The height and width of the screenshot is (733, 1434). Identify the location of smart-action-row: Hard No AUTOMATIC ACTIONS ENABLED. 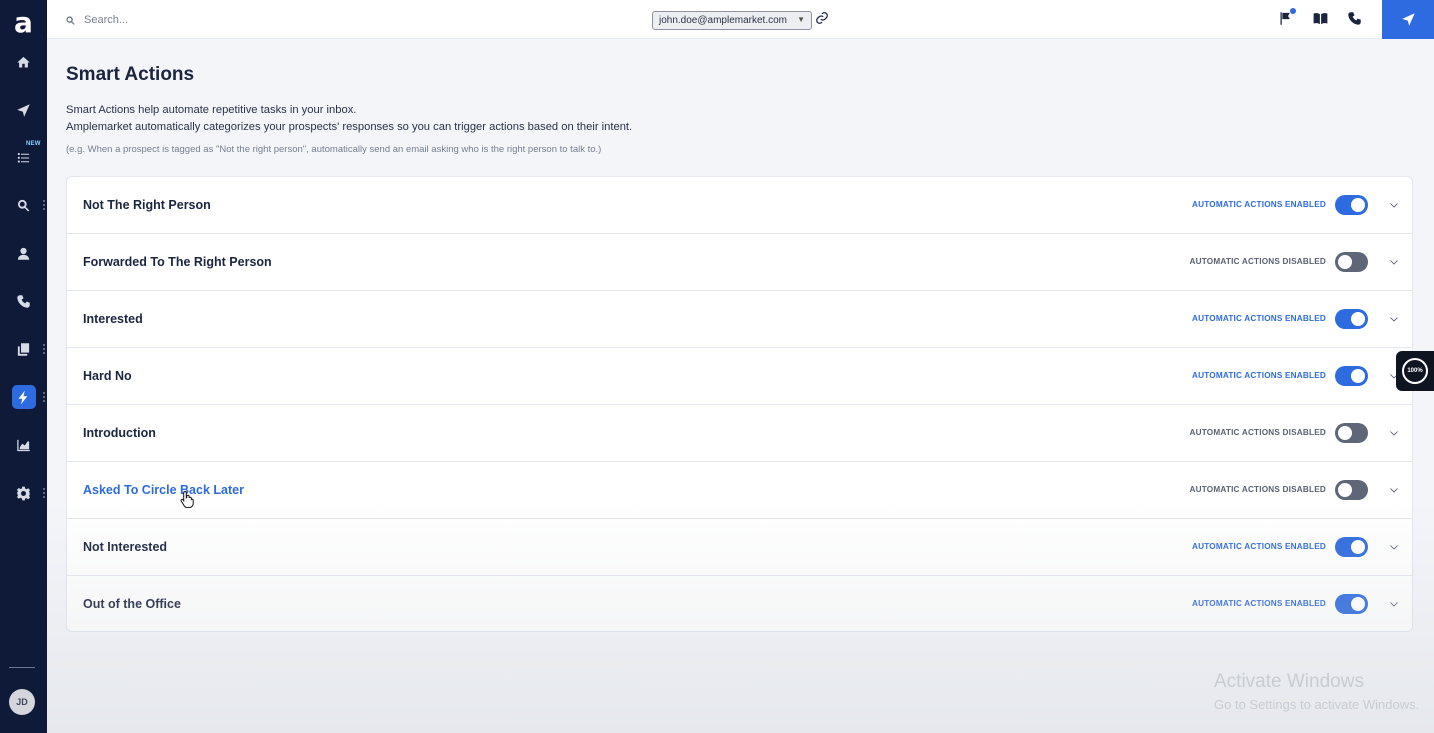
(739, 376).